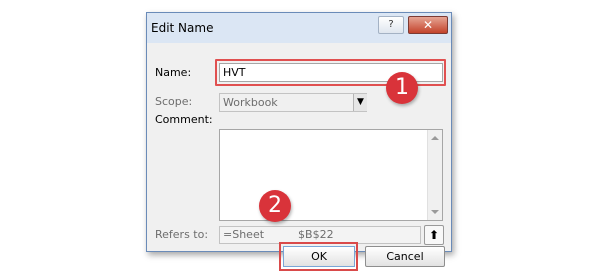 The image size is (601, 271). I want to click on help-button: ?, so click(391, 25).